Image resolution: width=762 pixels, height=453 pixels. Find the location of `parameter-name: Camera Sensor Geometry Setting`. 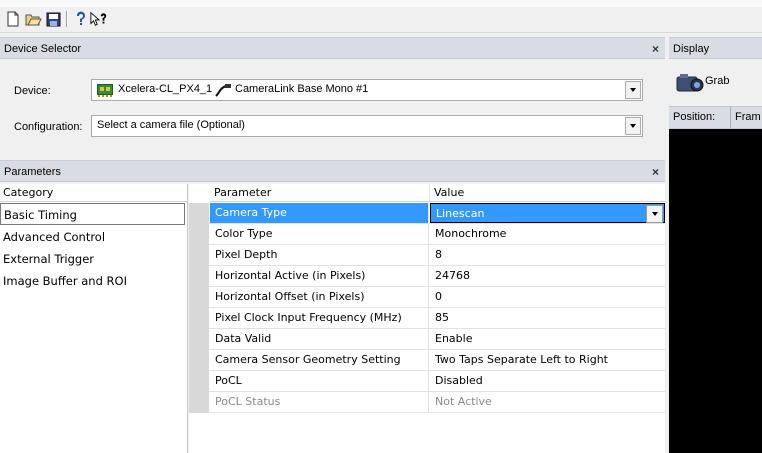

parameter-name: Camera Sensor Geometry Setting is located at coordinates (319, 360).